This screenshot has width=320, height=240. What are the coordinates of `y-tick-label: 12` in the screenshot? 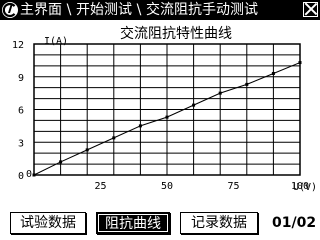 It's located at (18, 45).